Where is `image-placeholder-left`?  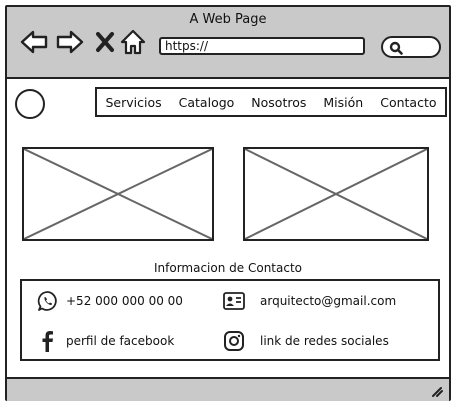 image-placeholder-left is located at coordinates (118, 194).